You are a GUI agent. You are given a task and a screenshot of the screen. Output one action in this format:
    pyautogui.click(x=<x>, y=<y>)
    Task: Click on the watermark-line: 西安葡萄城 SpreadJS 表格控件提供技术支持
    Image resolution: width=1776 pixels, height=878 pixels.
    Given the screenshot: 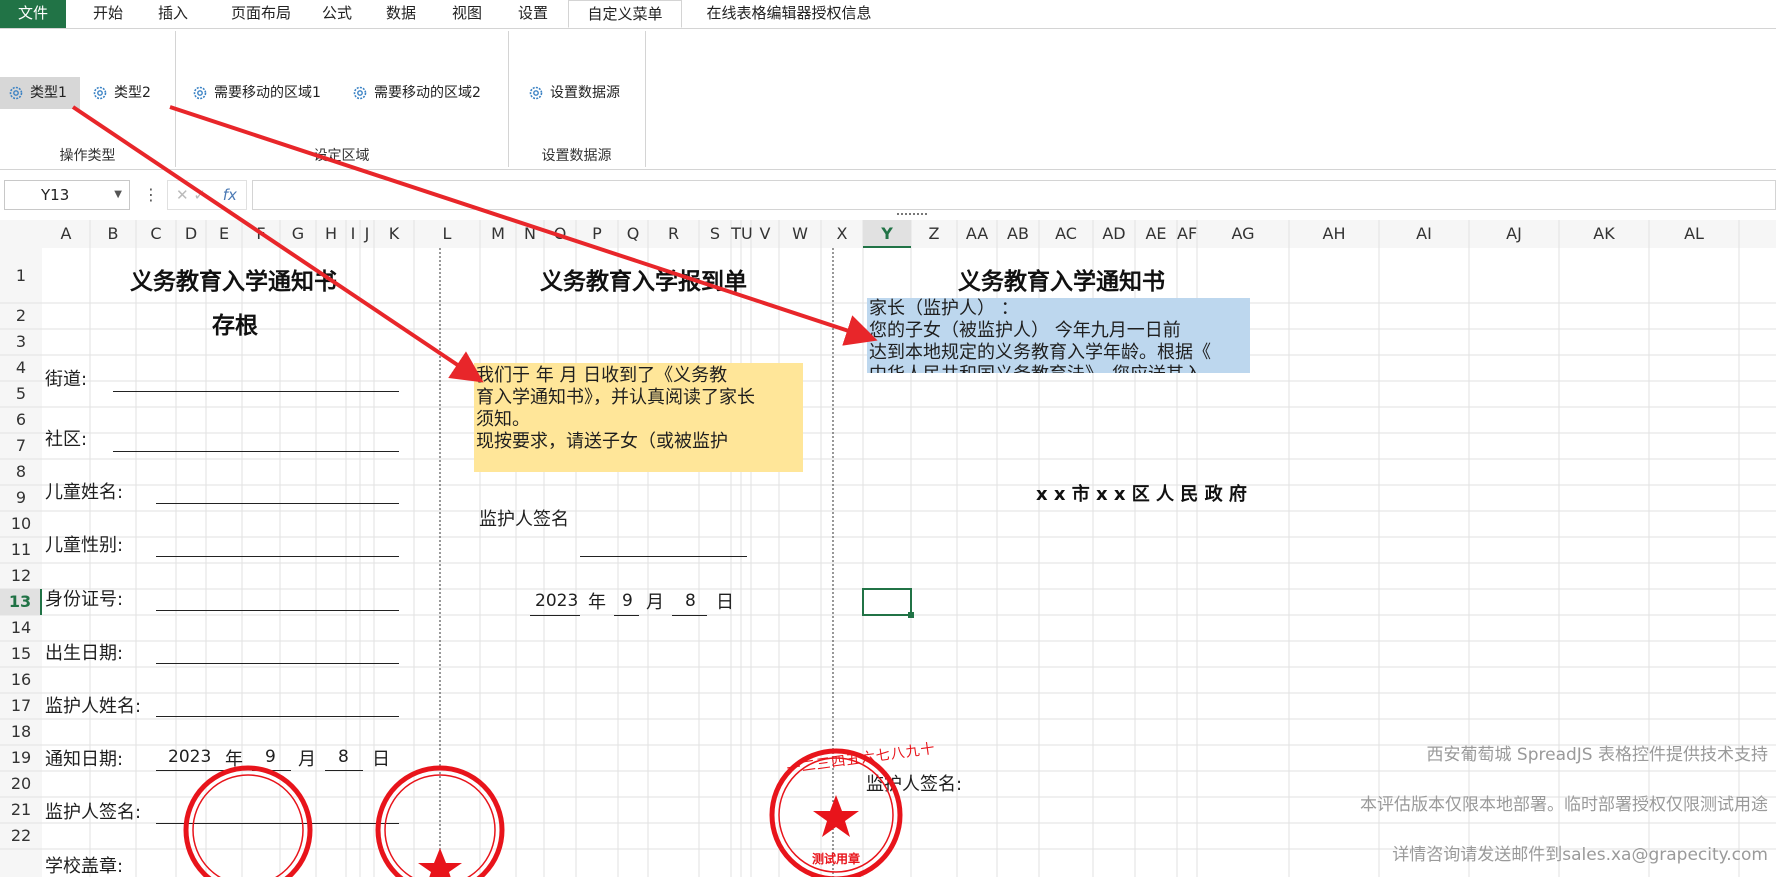 What is the action you would take?
    pyautogui.click(x=1597, y=755)
    